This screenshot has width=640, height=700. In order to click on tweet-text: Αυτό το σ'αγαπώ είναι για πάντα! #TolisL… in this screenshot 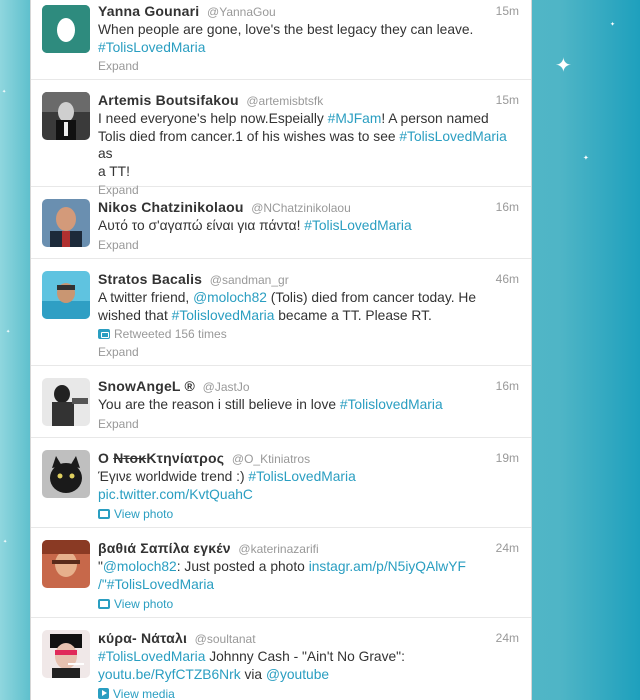, I will do `click(308, 226)`.